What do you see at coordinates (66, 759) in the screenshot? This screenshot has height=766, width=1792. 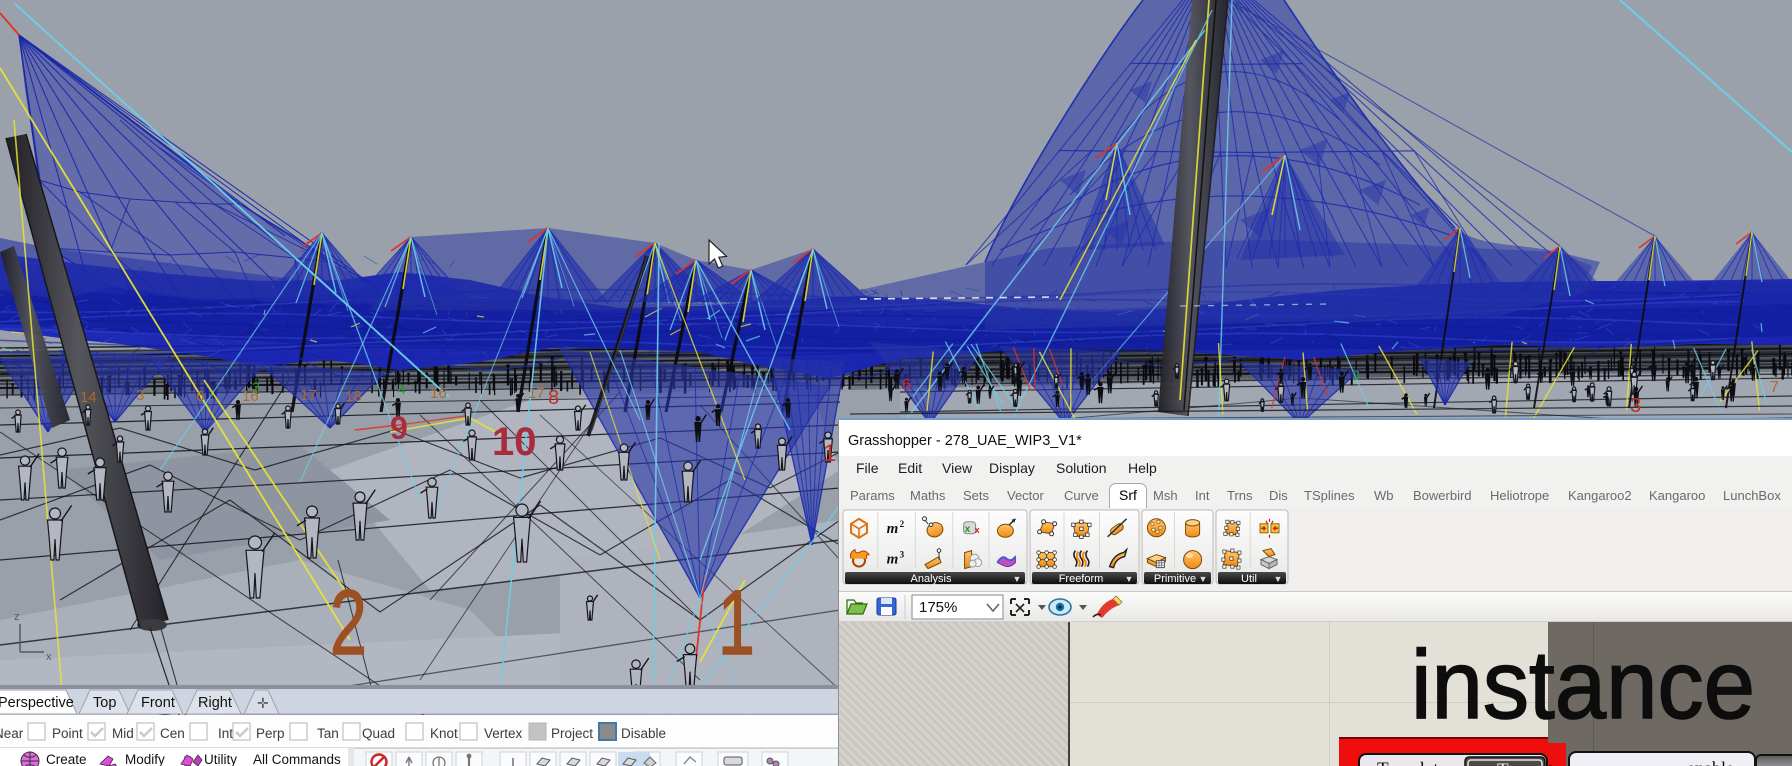 I see `svg-text: Create` at bounding box center [66, 759].